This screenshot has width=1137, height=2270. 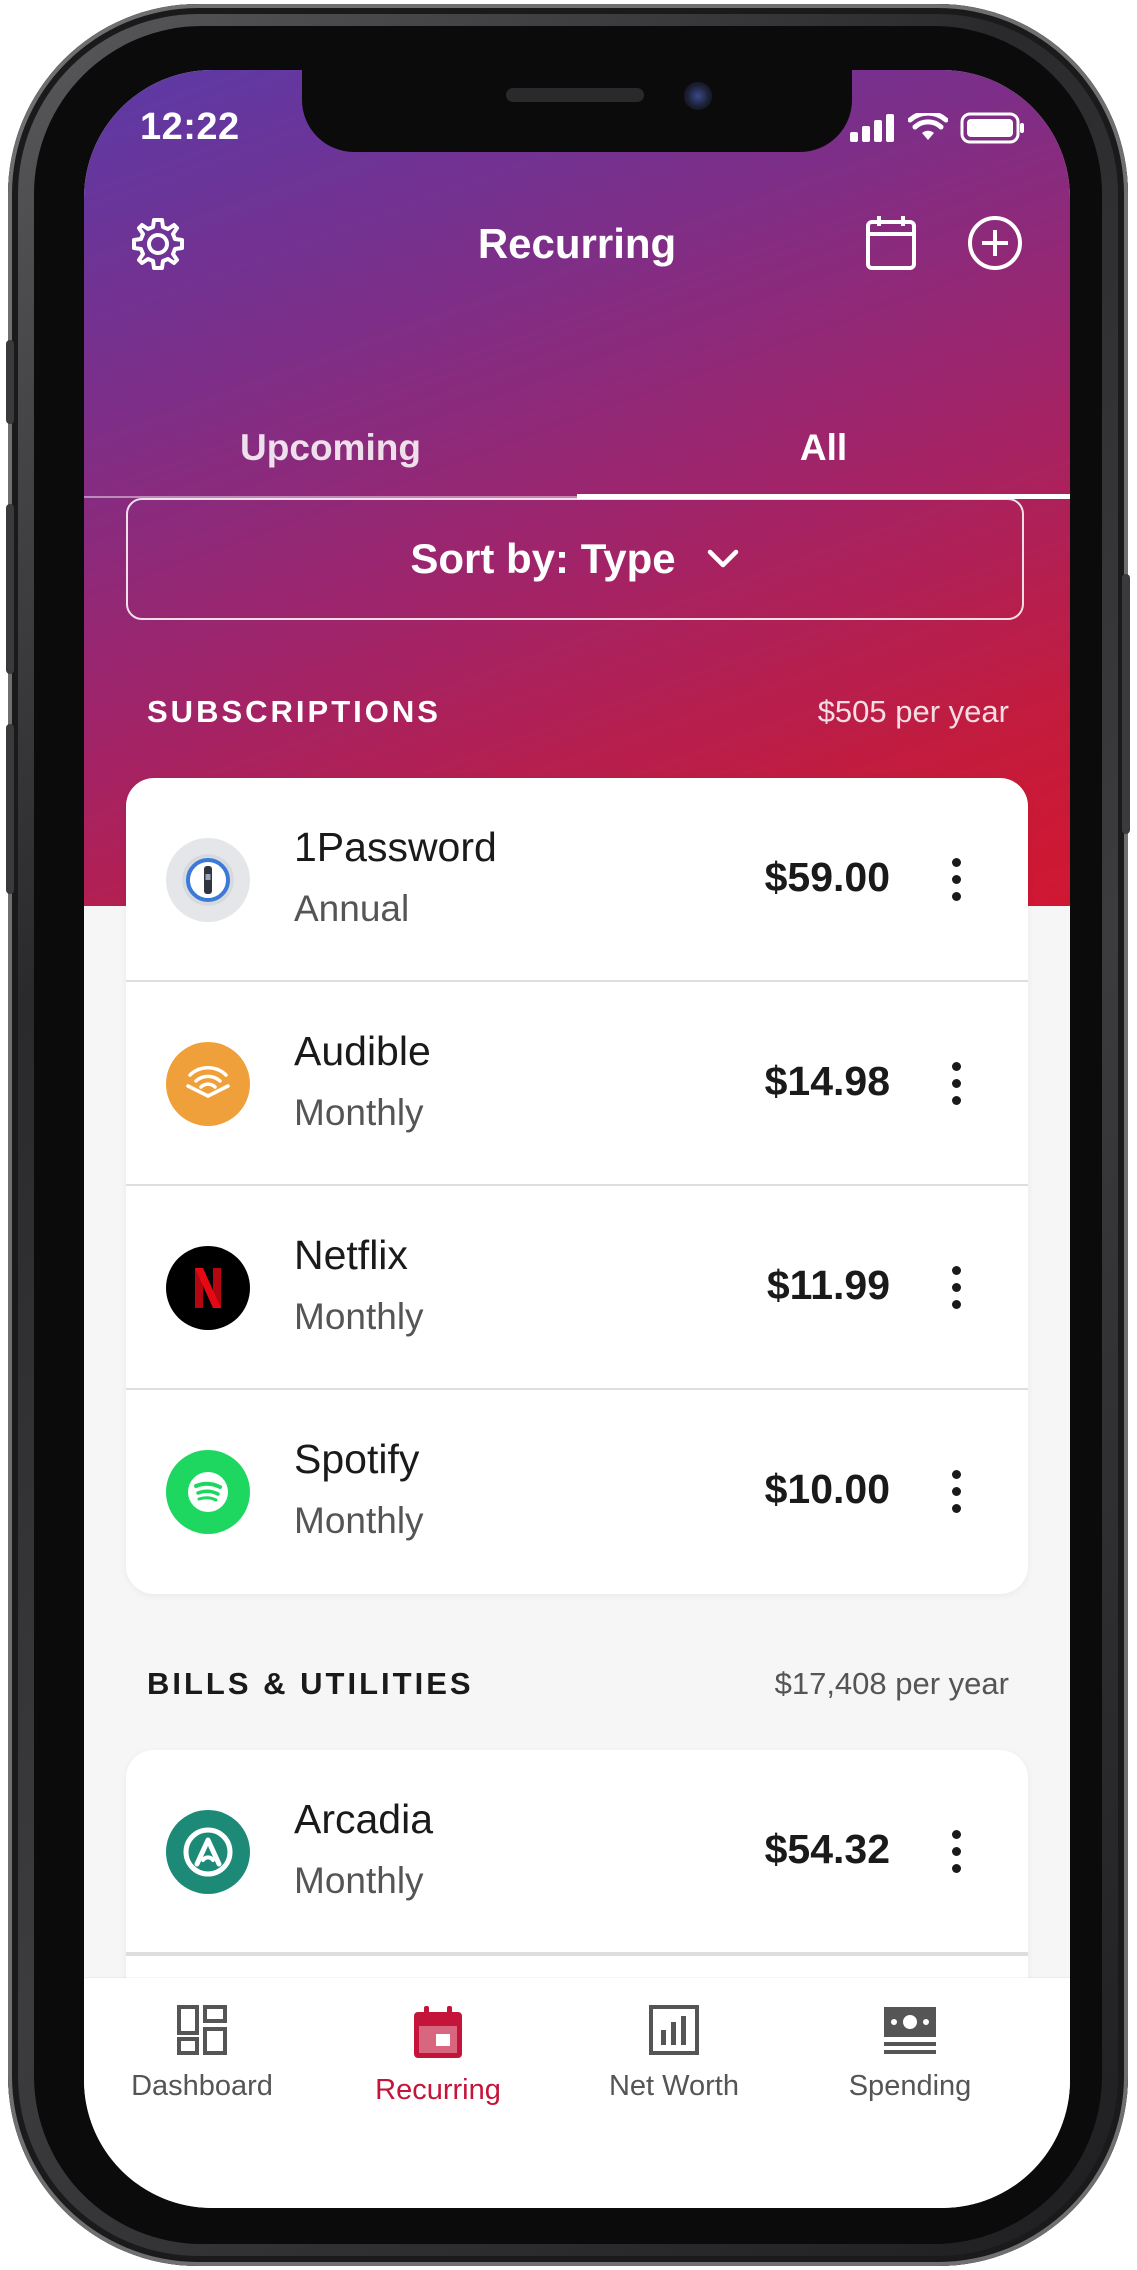 I want to click on item-frequency: Annual, so click(x=352, y=908).